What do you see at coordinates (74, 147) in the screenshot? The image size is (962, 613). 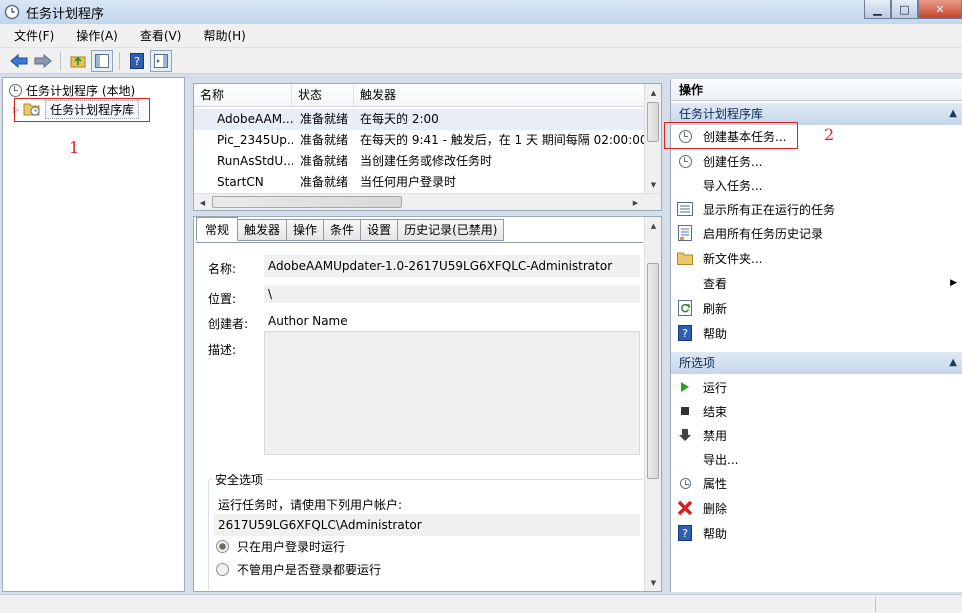 I see `annotation-number-1: 1` at bounding box center [74, 147].